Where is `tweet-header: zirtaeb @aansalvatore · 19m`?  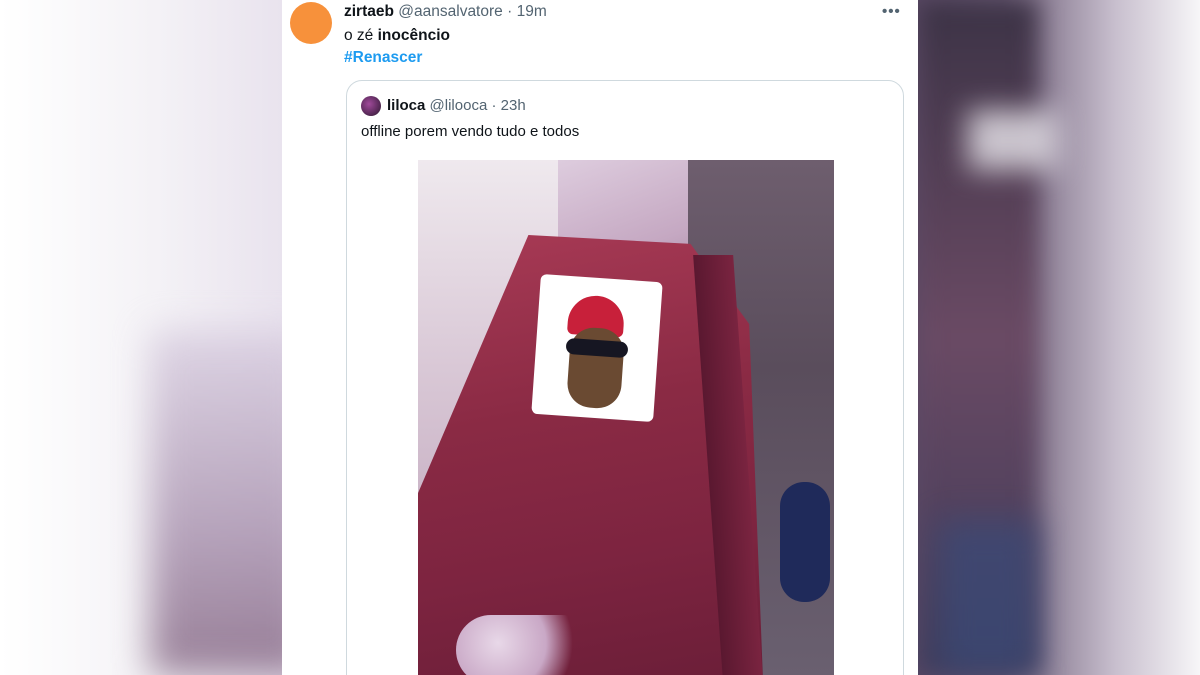
tweet-header: zirtaeb @aansalvatore · 19m is located at coordinates (445, 12).